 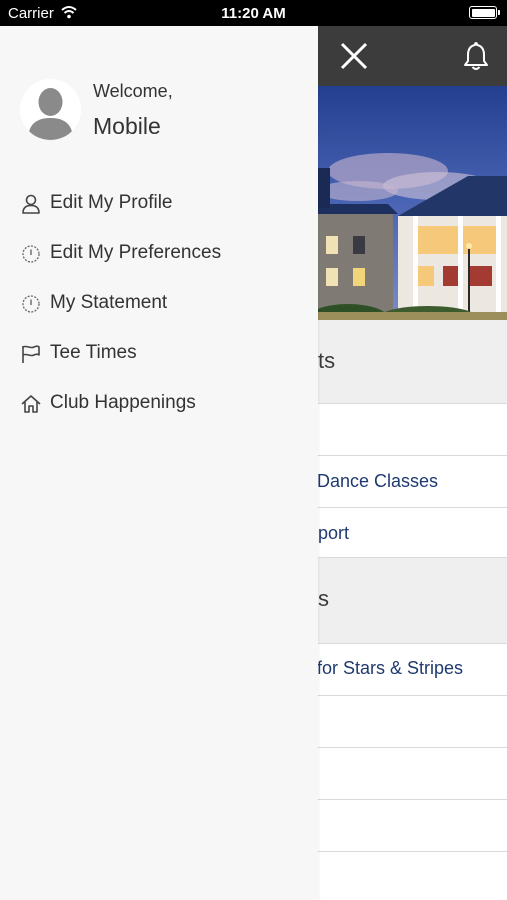 I want to click on bell-icon, so click(x=476, y=56).